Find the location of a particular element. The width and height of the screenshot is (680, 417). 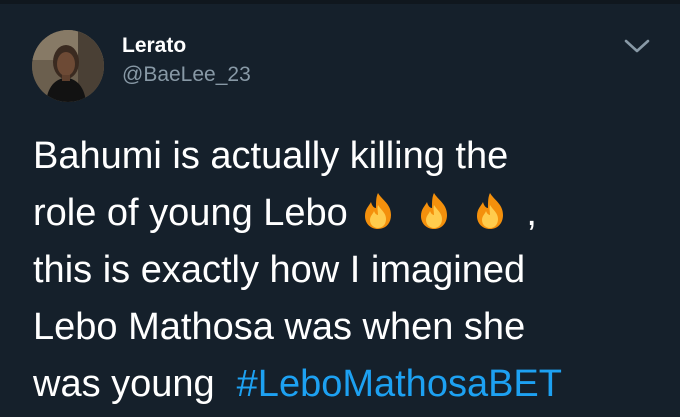

display-name: Lerato is located at coordinates (186, 46).